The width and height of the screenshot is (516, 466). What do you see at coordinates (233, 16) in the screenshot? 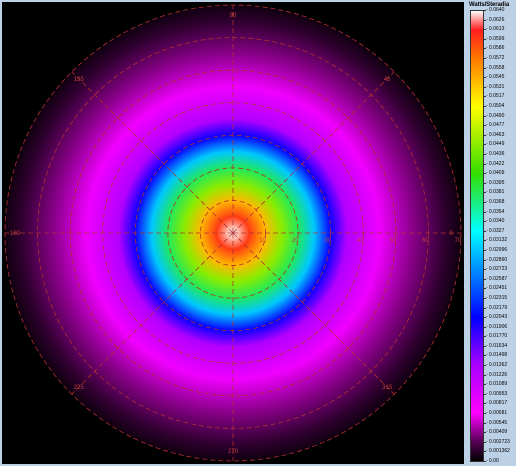
I see `angle-label: 90` at bounding box center [233, 16].